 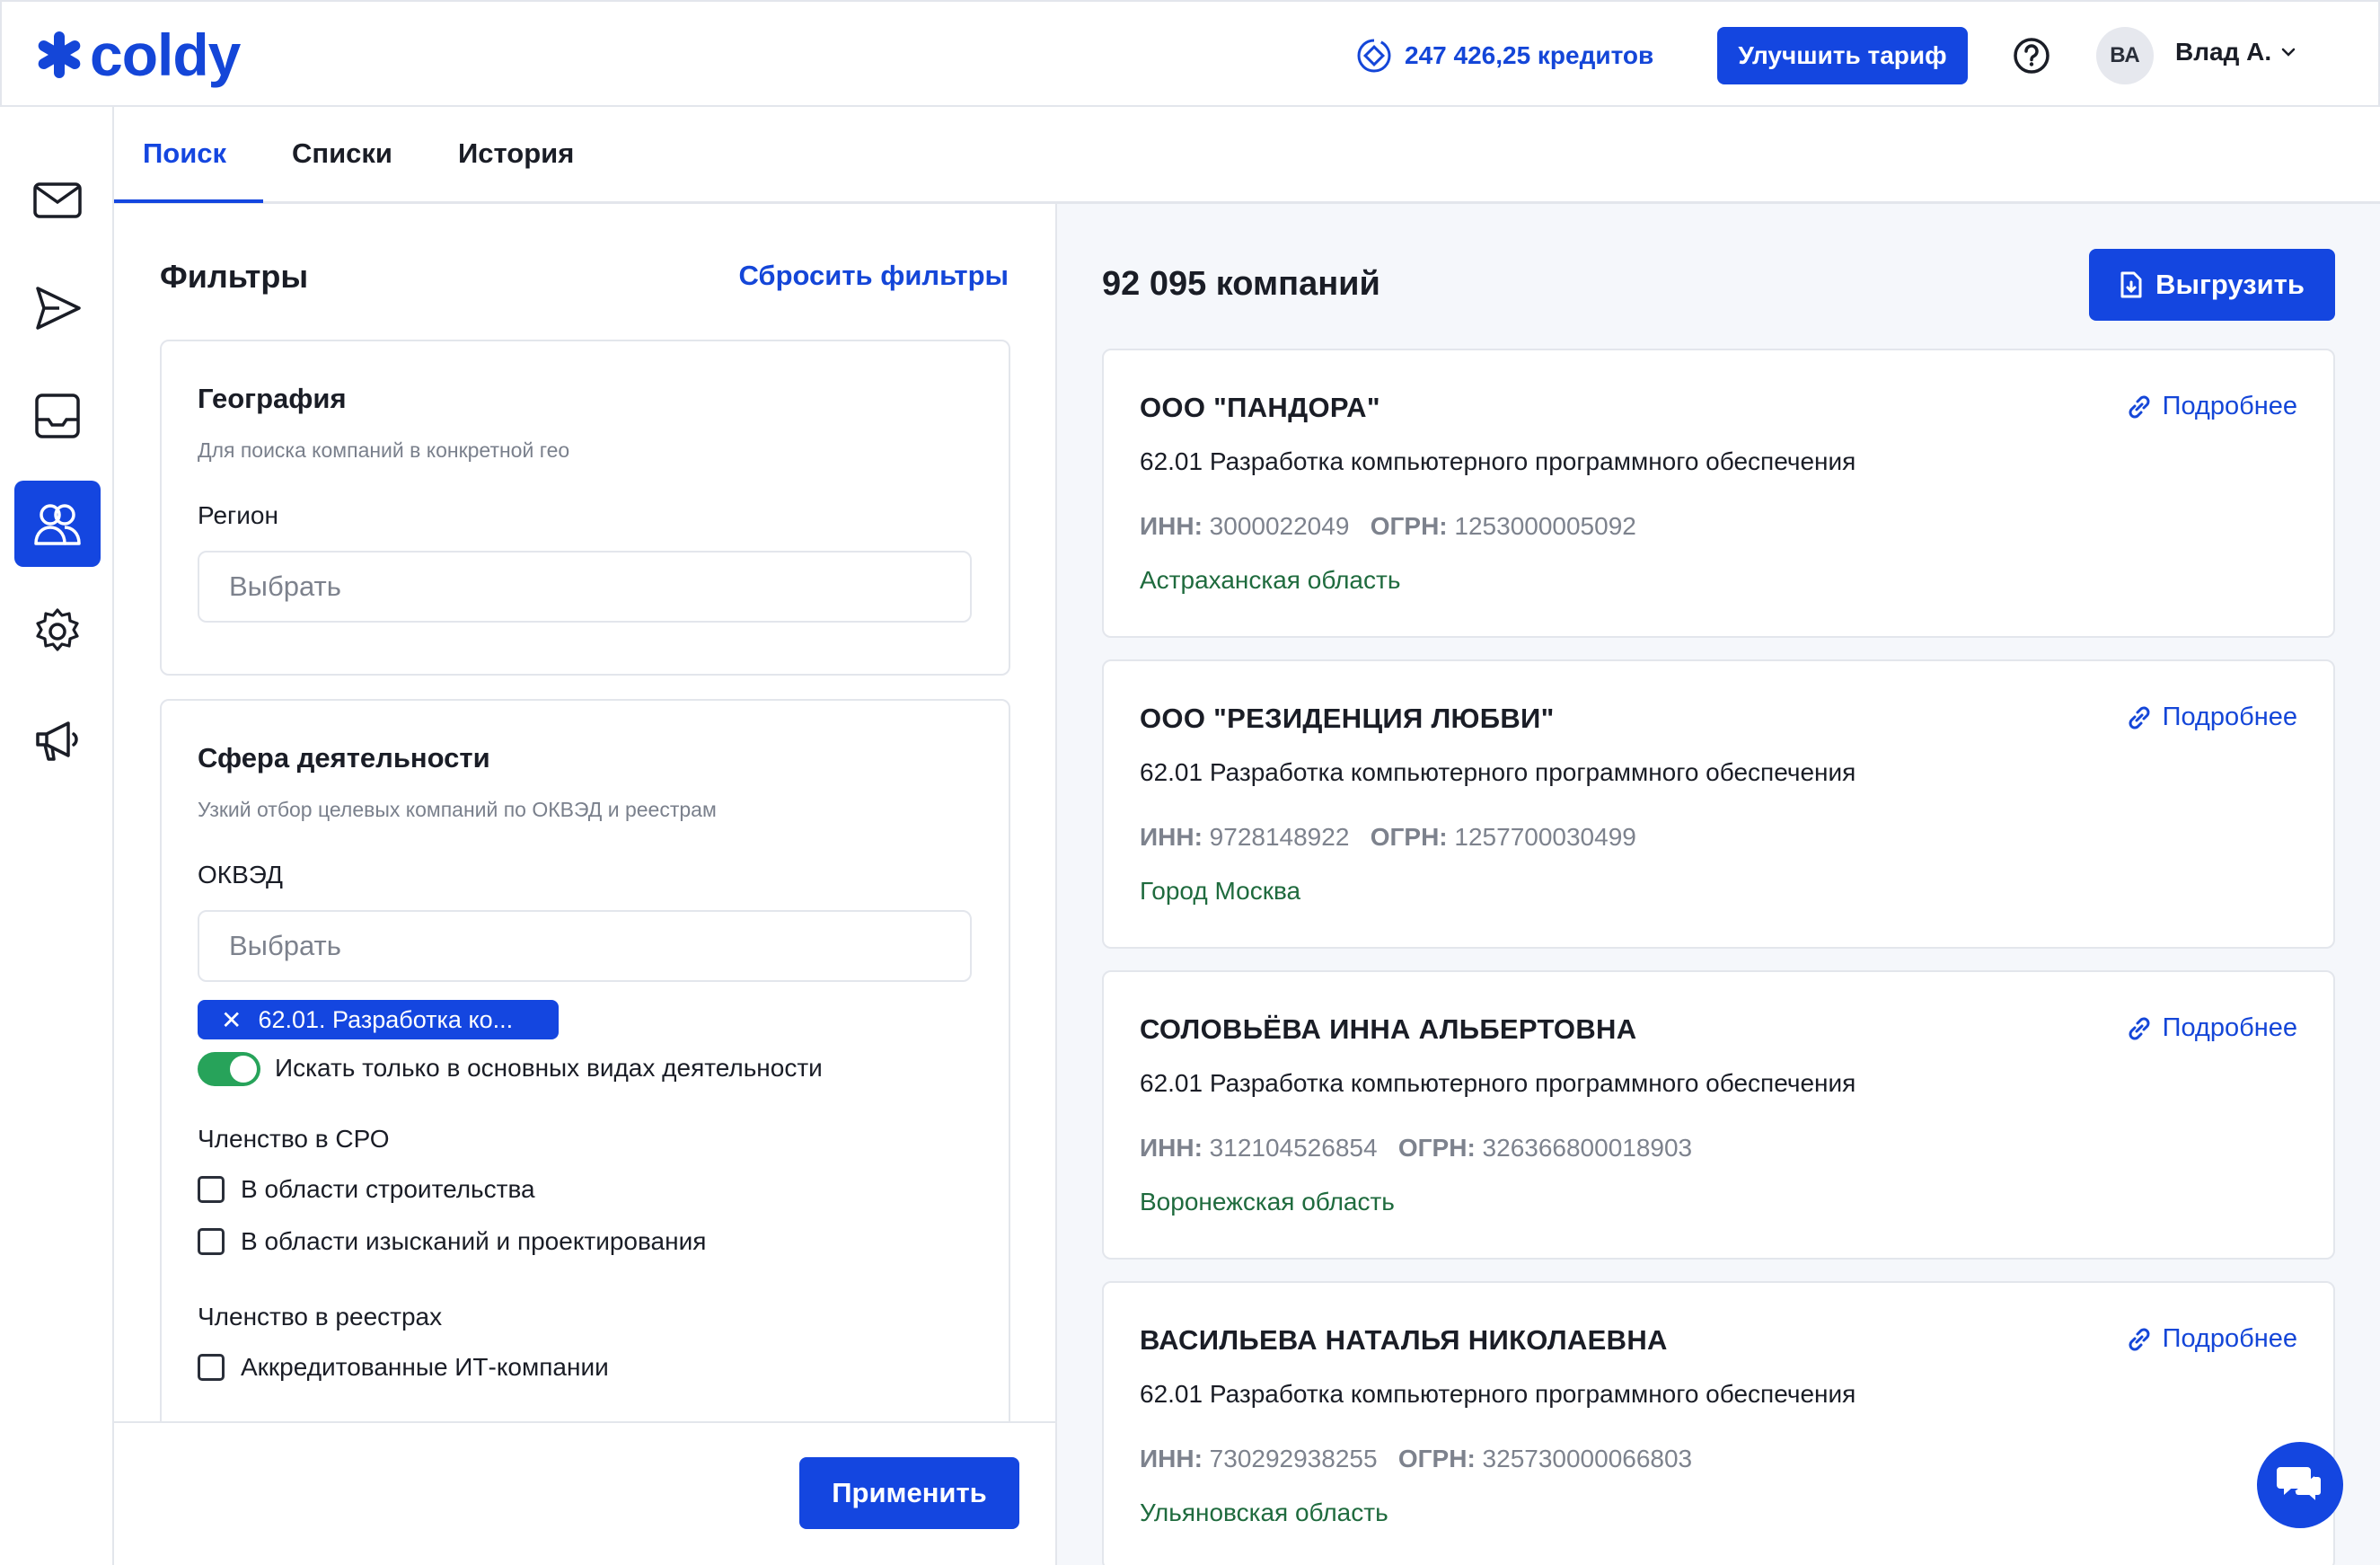 I want to click on company-ids: ИНН: 730292938255 ОГРН: 325730000066803, so click(x=1416, y=1458).